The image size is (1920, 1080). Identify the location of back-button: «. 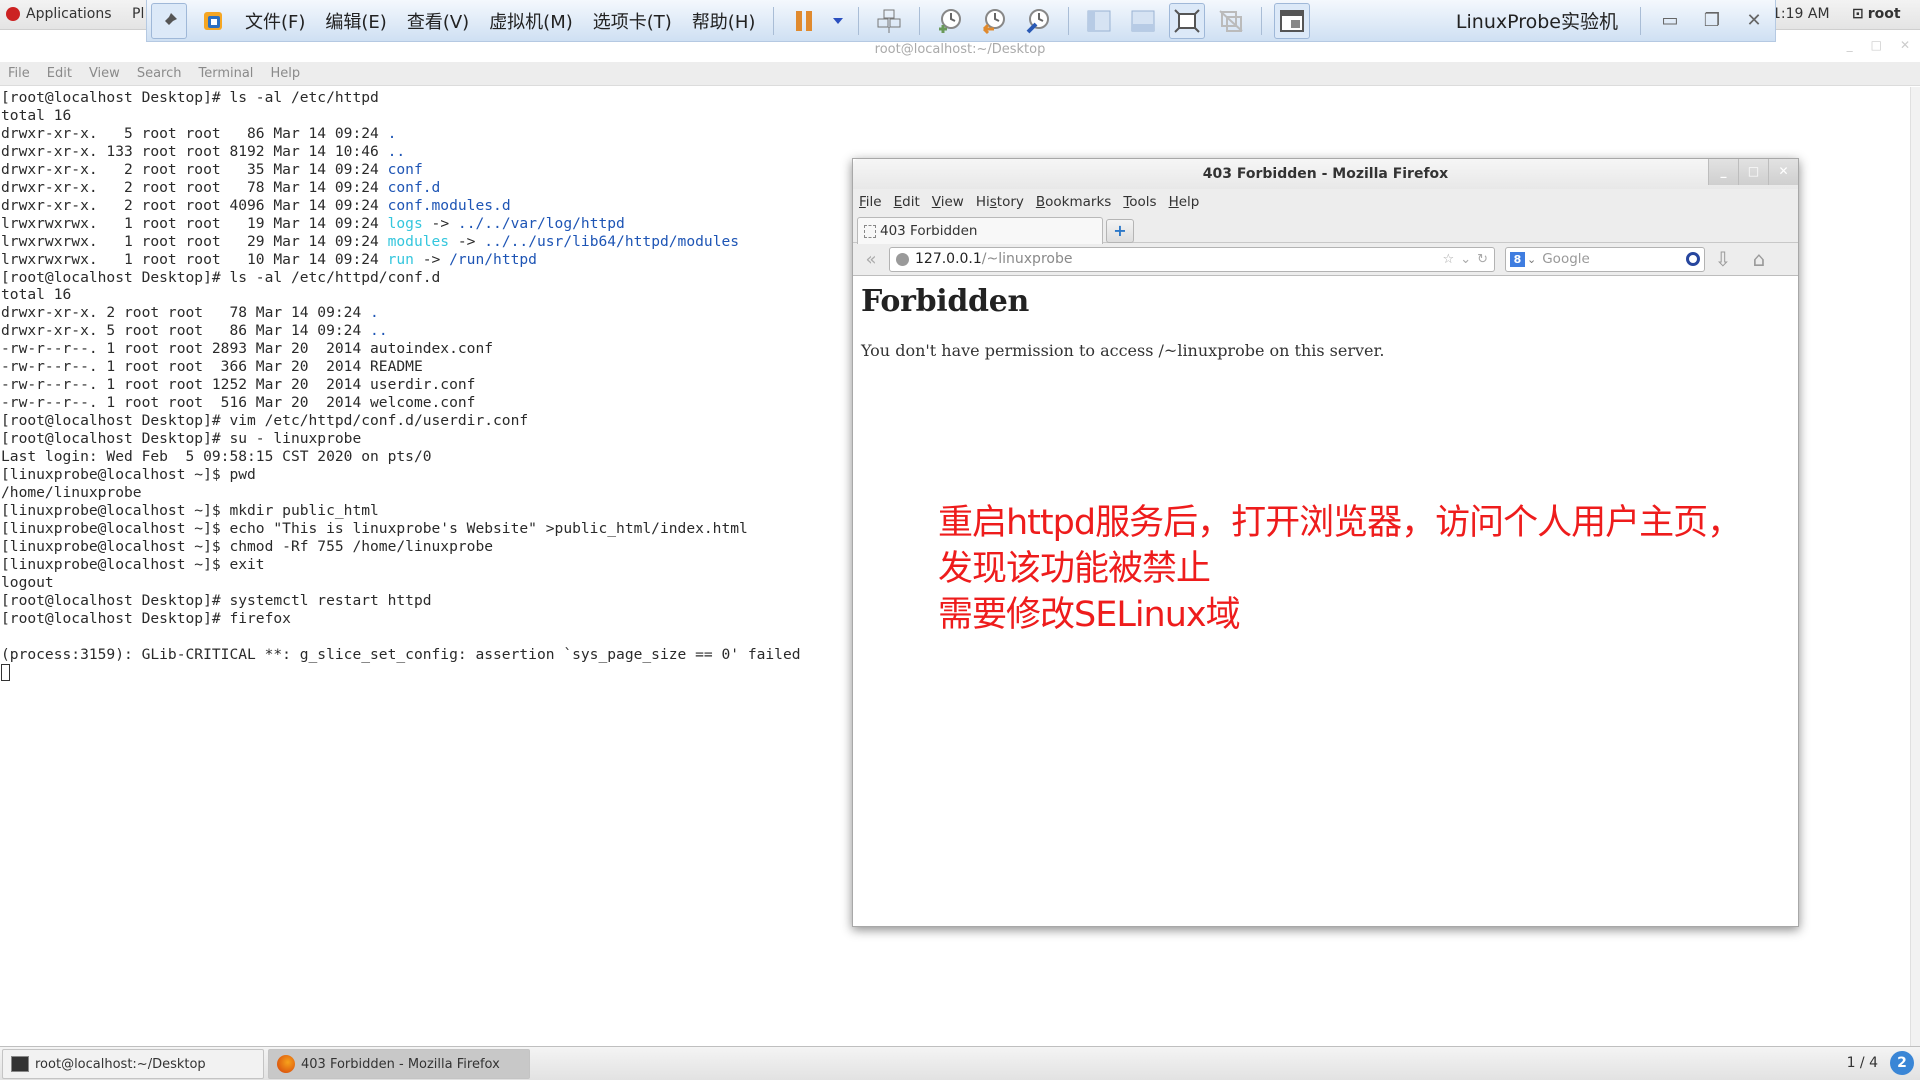
(871, 259).